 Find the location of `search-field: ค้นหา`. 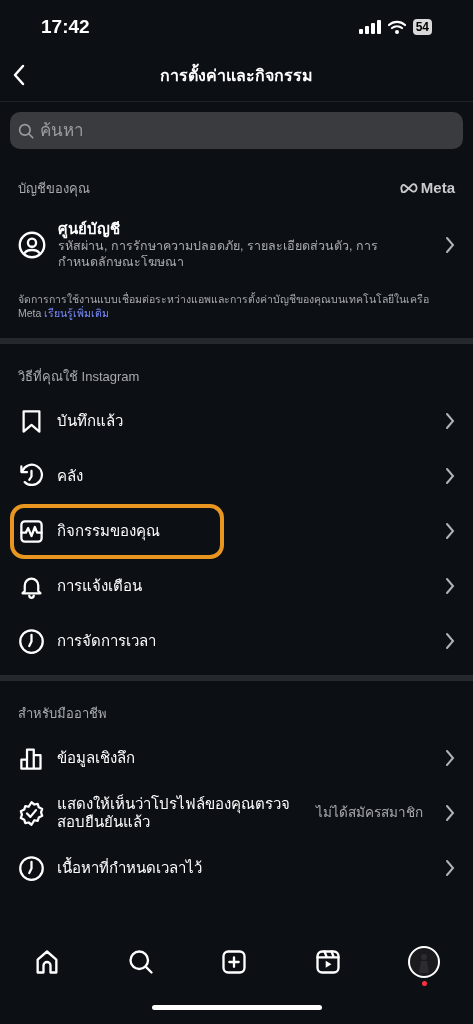

search-field: ค้นหา is located at coordinates (236, 130).